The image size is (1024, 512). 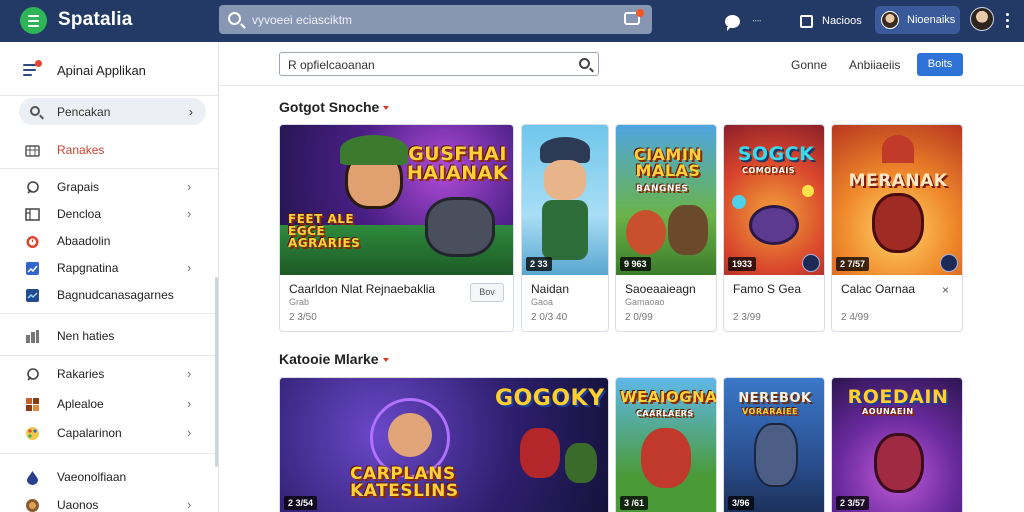 I want to click on game-card: MERANAK 2 7/57 Calac Oarnaa 2 4/99 ×, so click(x=897, y=228).